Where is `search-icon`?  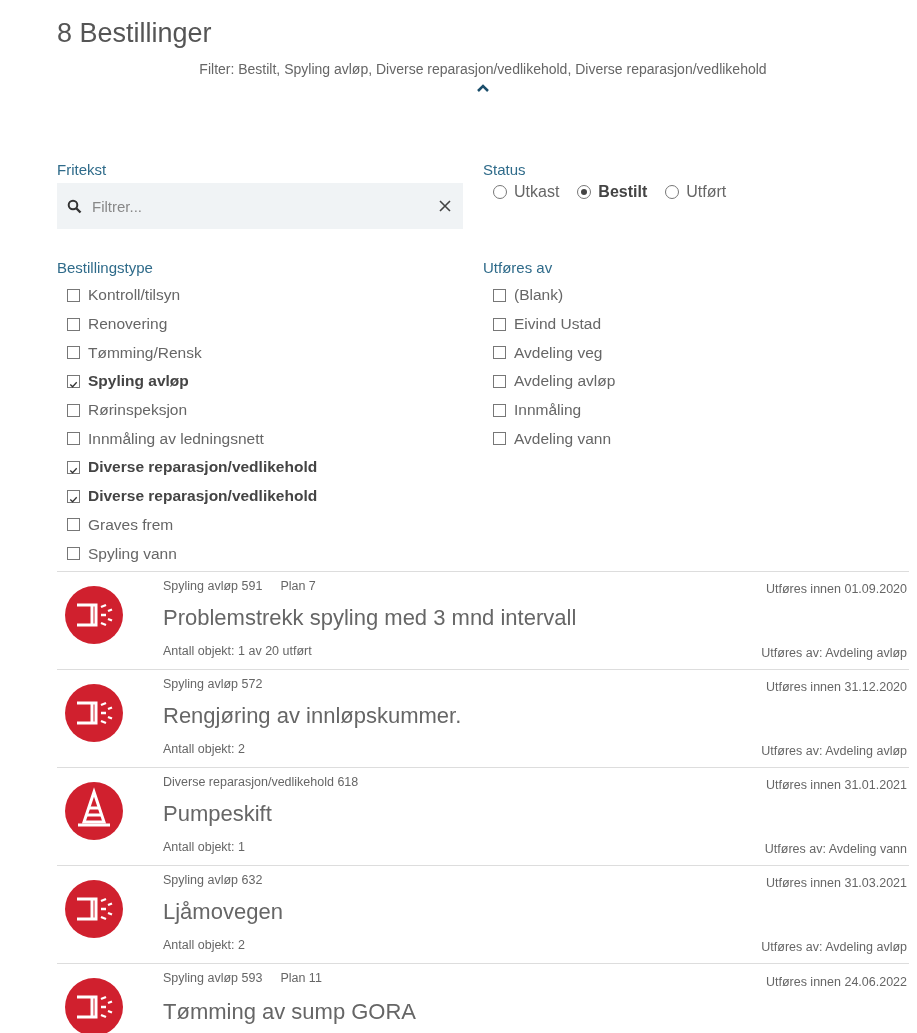 search-icon is located at coordinates (74, 206).